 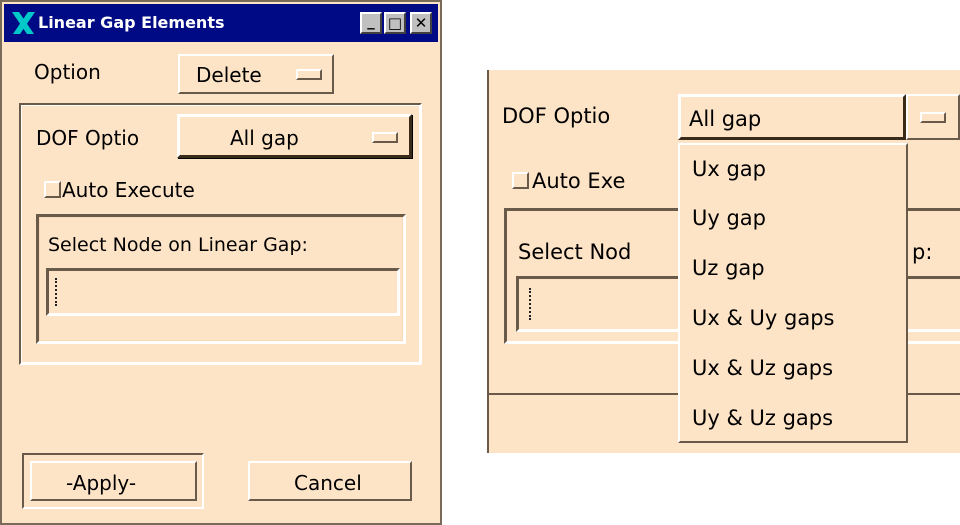 I want to click on title-bar: Linear Gap Elements _ □ ✕, so click(x=221, y=23).